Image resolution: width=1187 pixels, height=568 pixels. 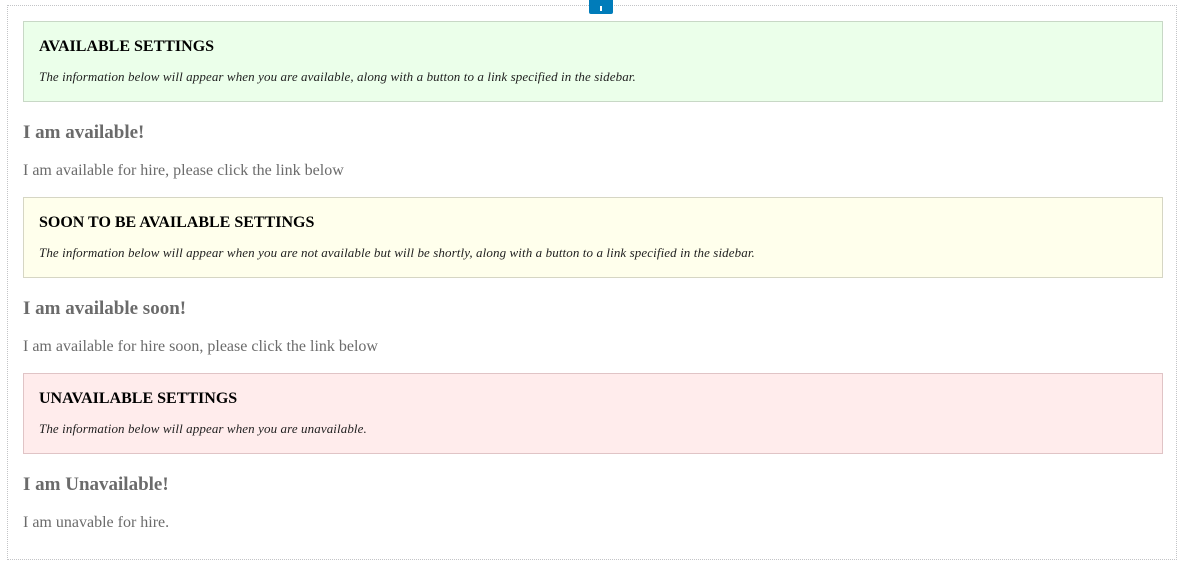 What do you see at coordinates (127, 46) in the screenshot?
I see `available-settings-title: AVAILABLE SETTINGS` at bounding box center [127, 46].